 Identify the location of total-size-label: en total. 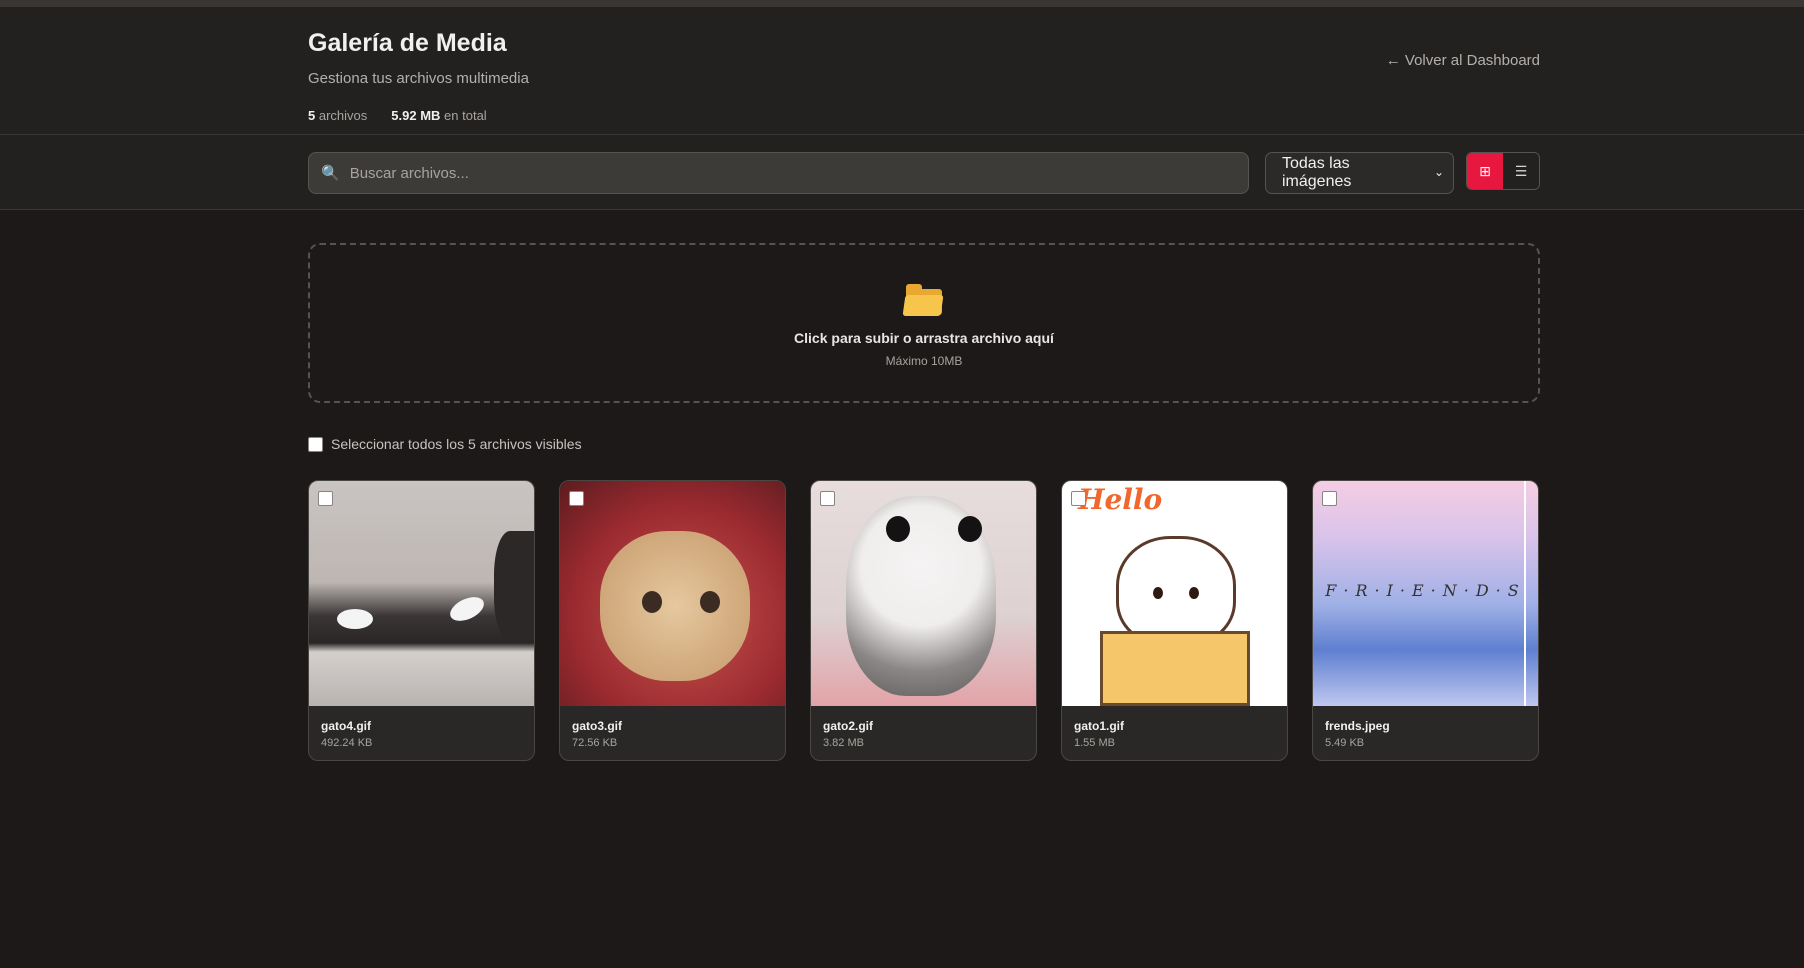
(465, 115).